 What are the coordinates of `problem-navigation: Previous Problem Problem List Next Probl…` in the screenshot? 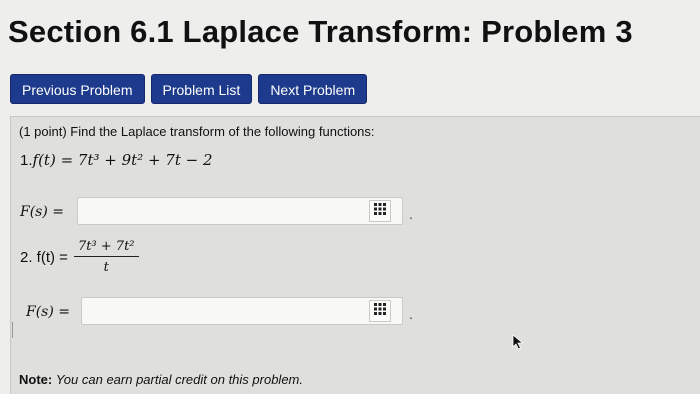 It's located at (189, 89).